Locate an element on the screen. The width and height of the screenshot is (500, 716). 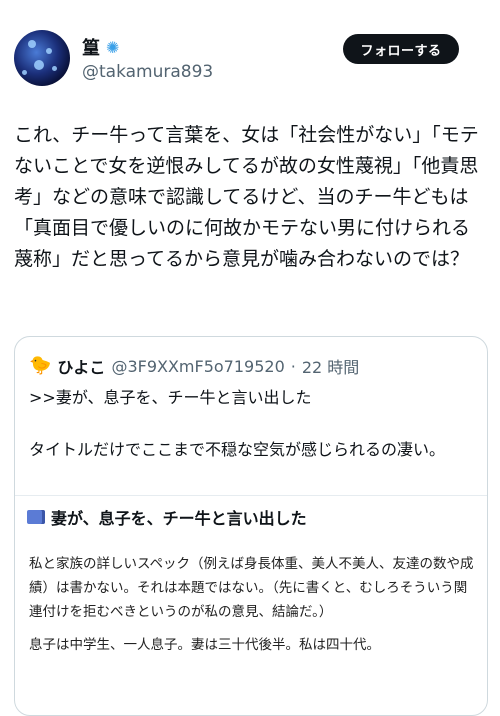
quoted-tweet-header: 🐤 ひよこ @3F9XXmF5o719520 · 22 時間 is located at coordinates (194, 366).